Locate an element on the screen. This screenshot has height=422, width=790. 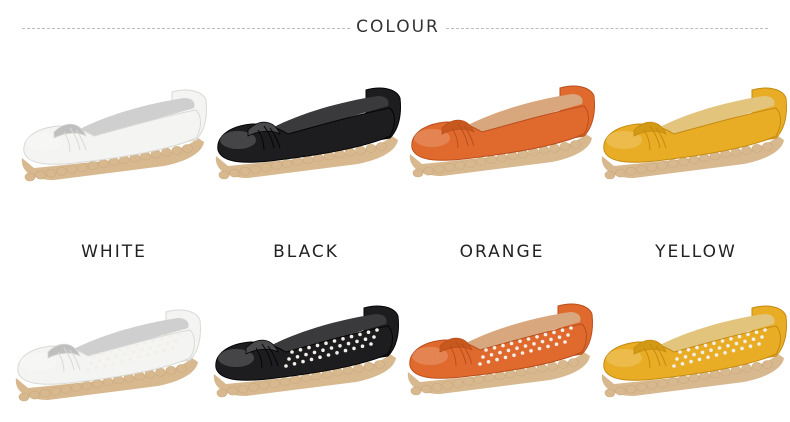
shoe-yellow-closed is located at coordinates (692, 133).